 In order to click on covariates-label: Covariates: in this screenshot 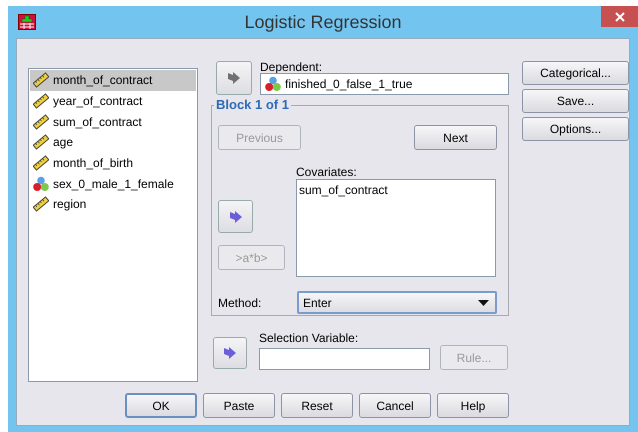, I will do `click(327, 172)`.